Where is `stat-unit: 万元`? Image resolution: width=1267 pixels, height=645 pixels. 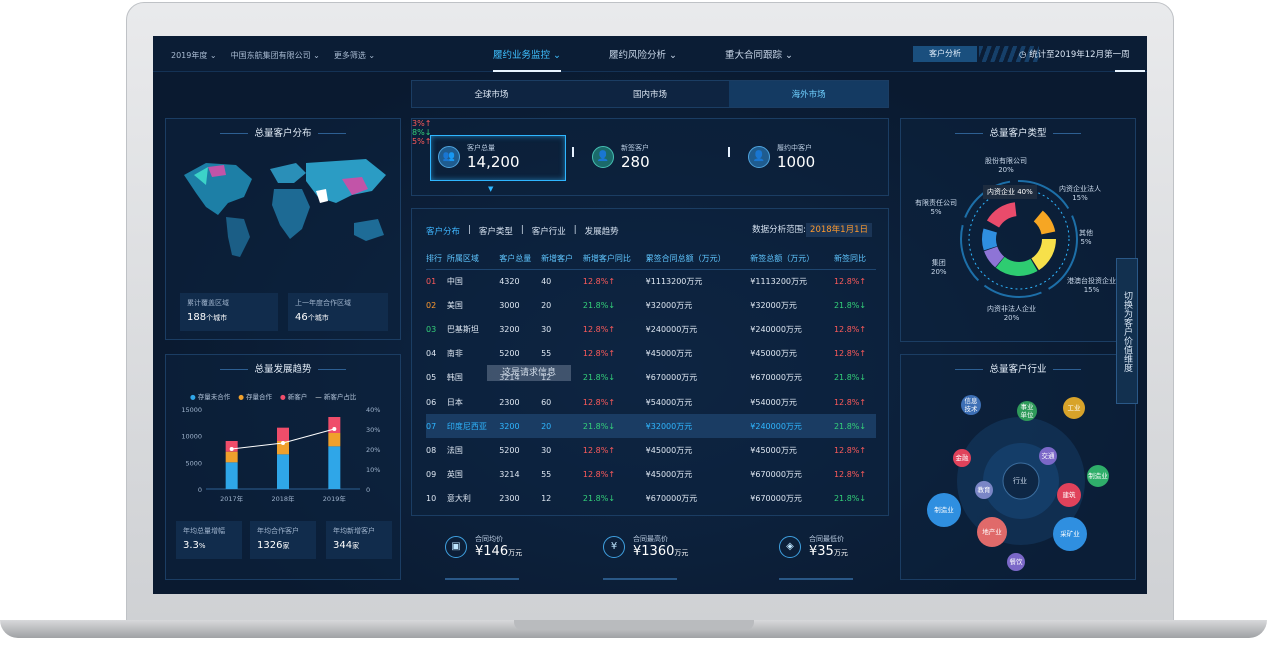
stat-unit: 万元 is located at coordinates (515, 553).